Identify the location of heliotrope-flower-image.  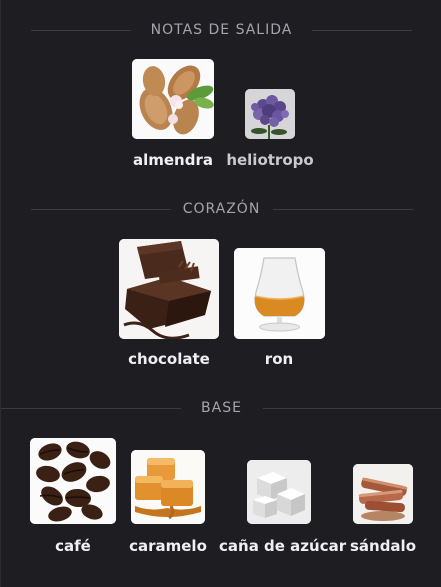
(270, 114).